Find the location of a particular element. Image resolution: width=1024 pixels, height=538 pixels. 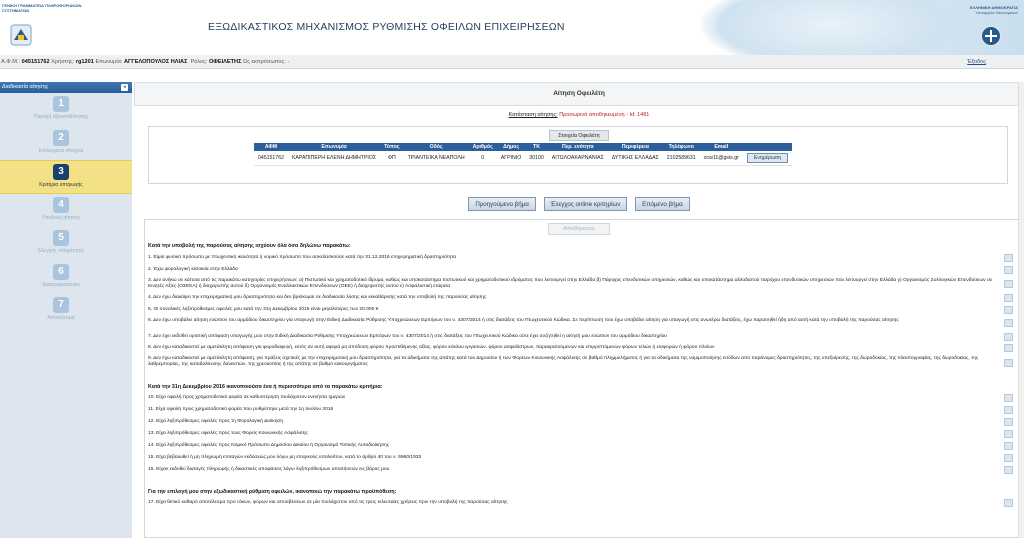

update-button: Ενημέρωση is located at coordinates (767, 157).